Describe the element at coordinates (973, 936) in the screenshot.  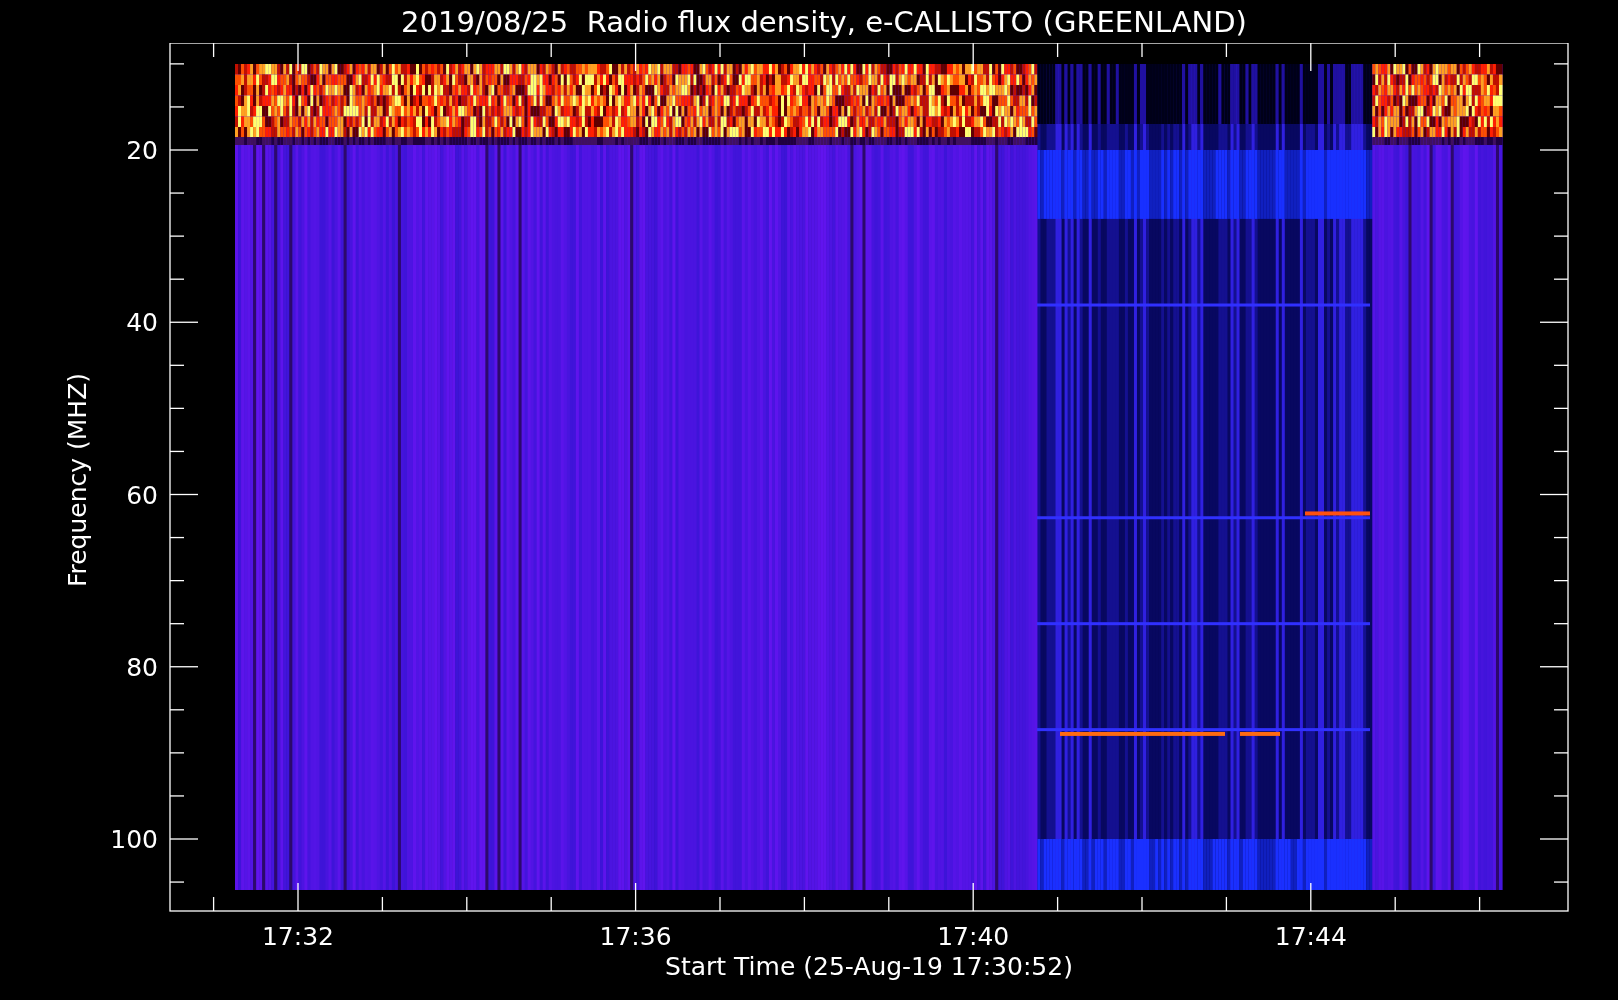
I see `x-tick-label: 17:40` at that location.